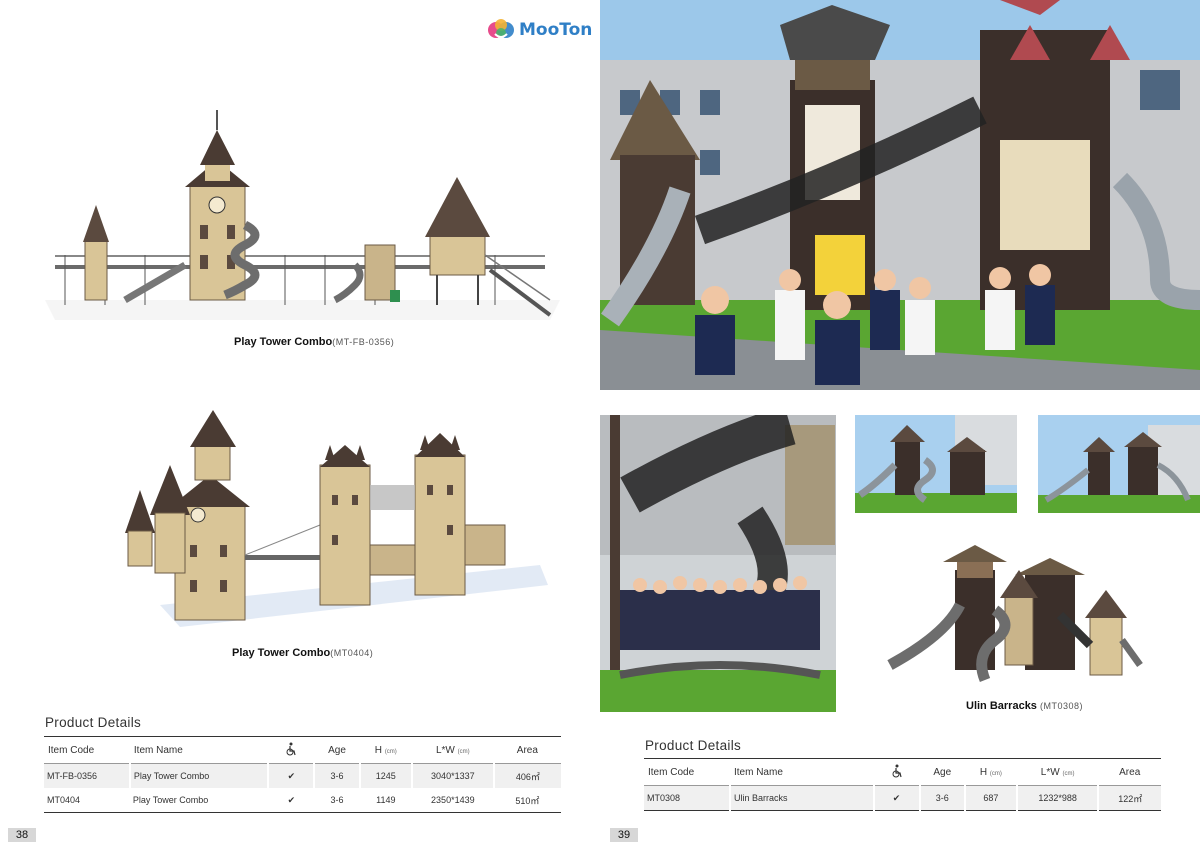 This screenshot has width=1200, height=849. What do you see at coordinates (87, 800) in the screenshot?
I see `cell-item-code: MT0404` at bounding box center [87, 800].